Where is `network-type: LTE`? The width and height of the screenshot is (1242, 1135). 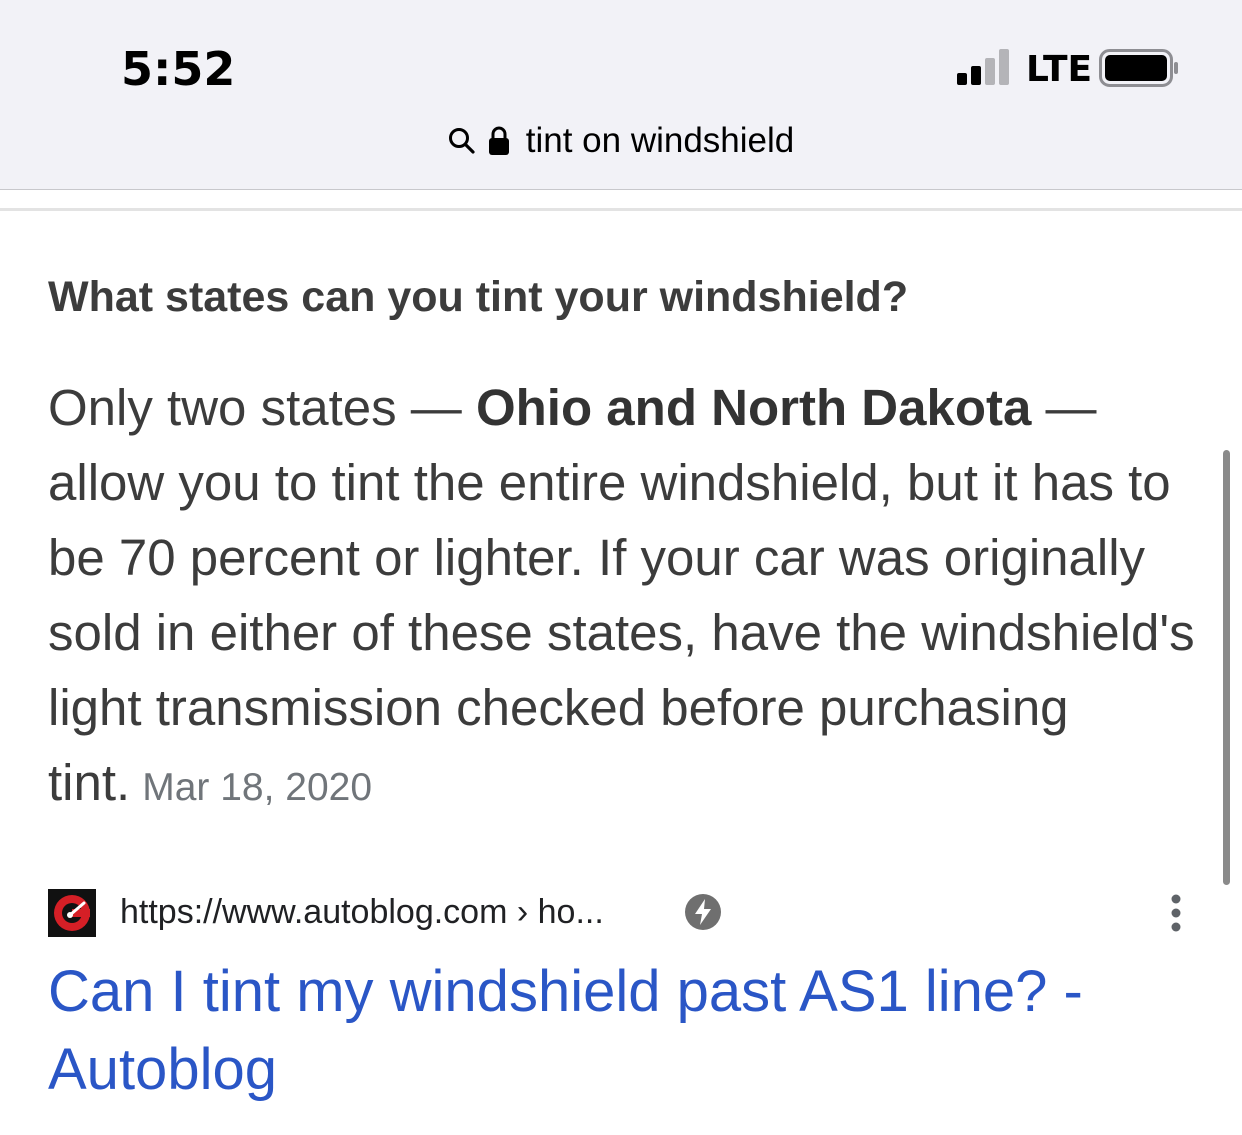
network-type: LTE is located at coordinates (1059, 69).